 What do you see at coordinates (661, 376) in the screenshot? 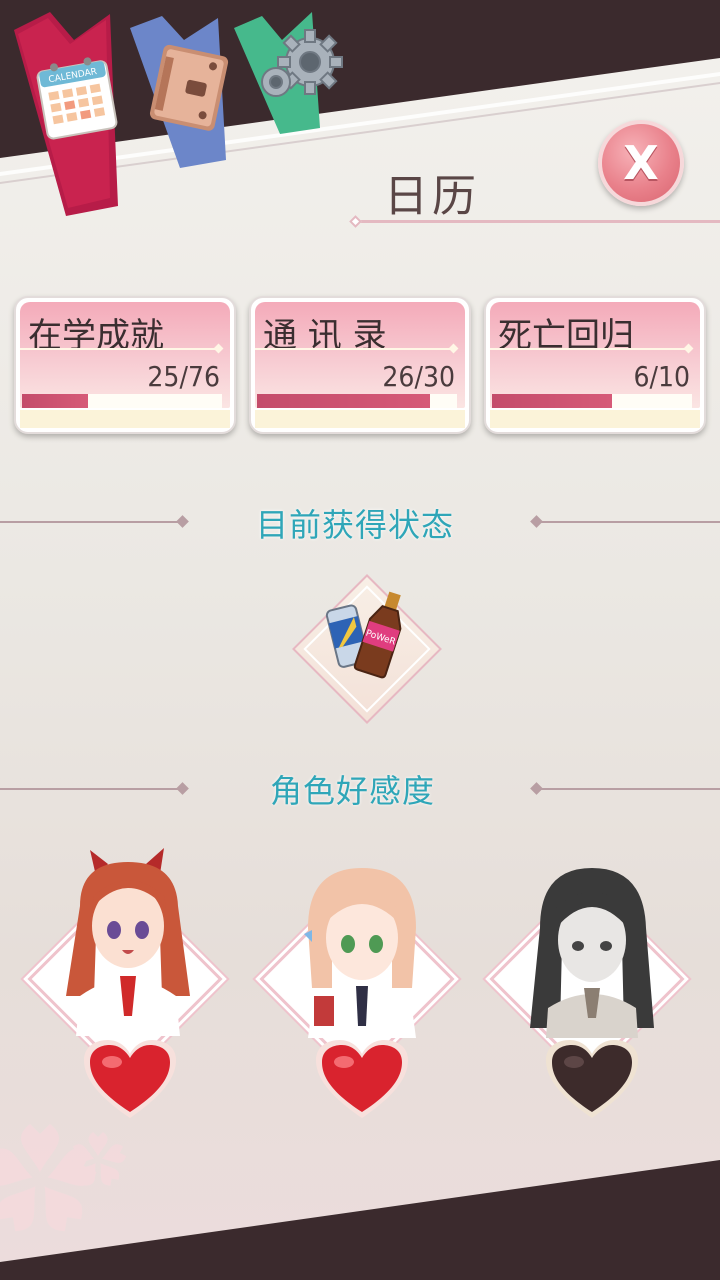
I see `stat-value: 6/10` at bounding box center [661, 376].